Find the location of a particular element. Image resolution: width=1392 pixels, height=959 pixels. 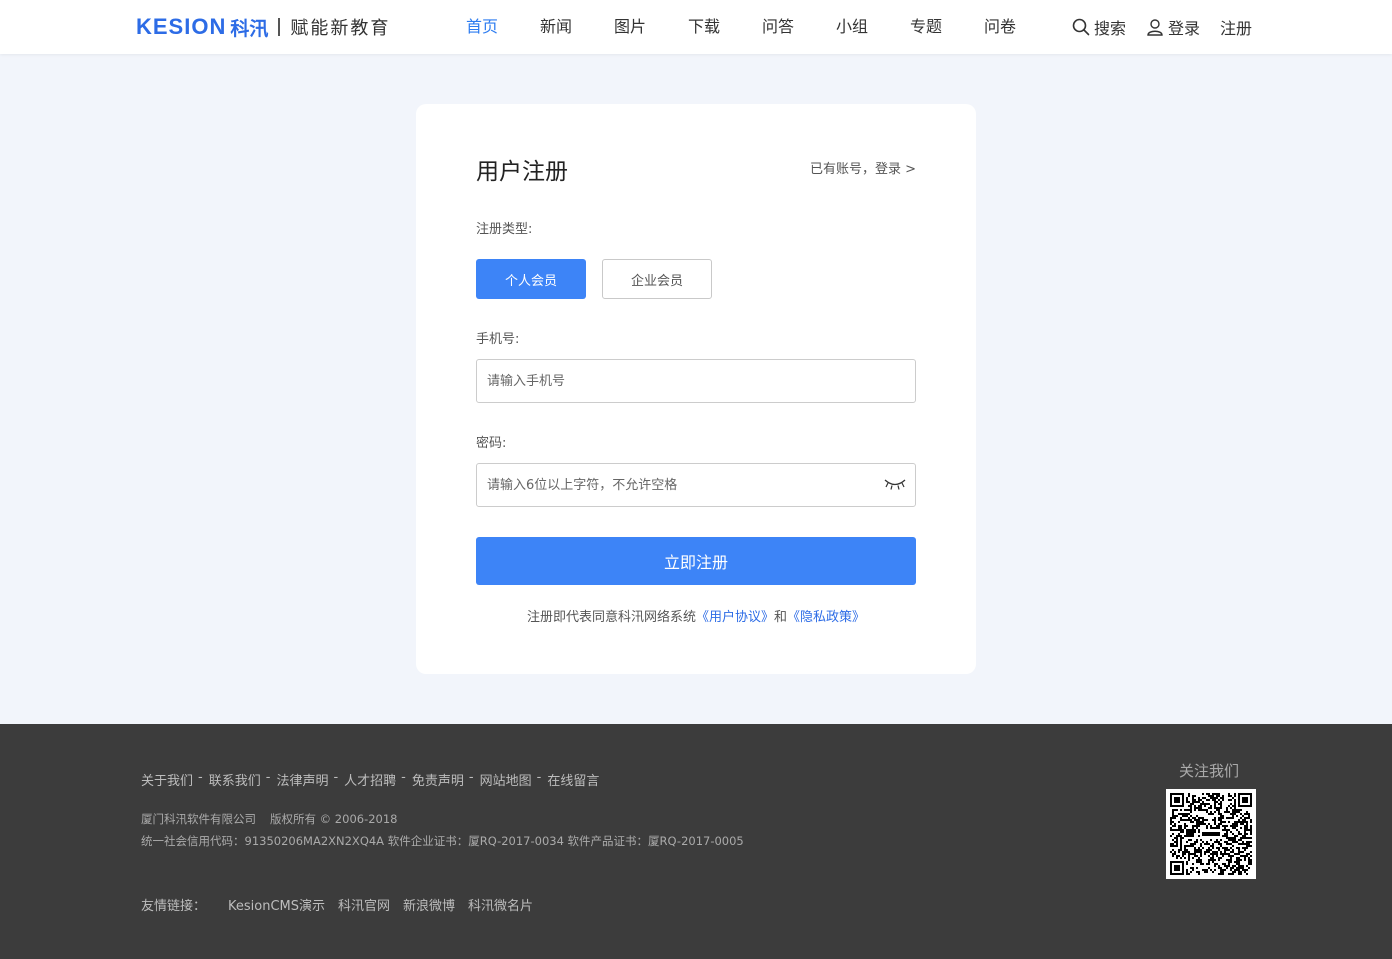

phone-input is located at coordinates (696, 381).